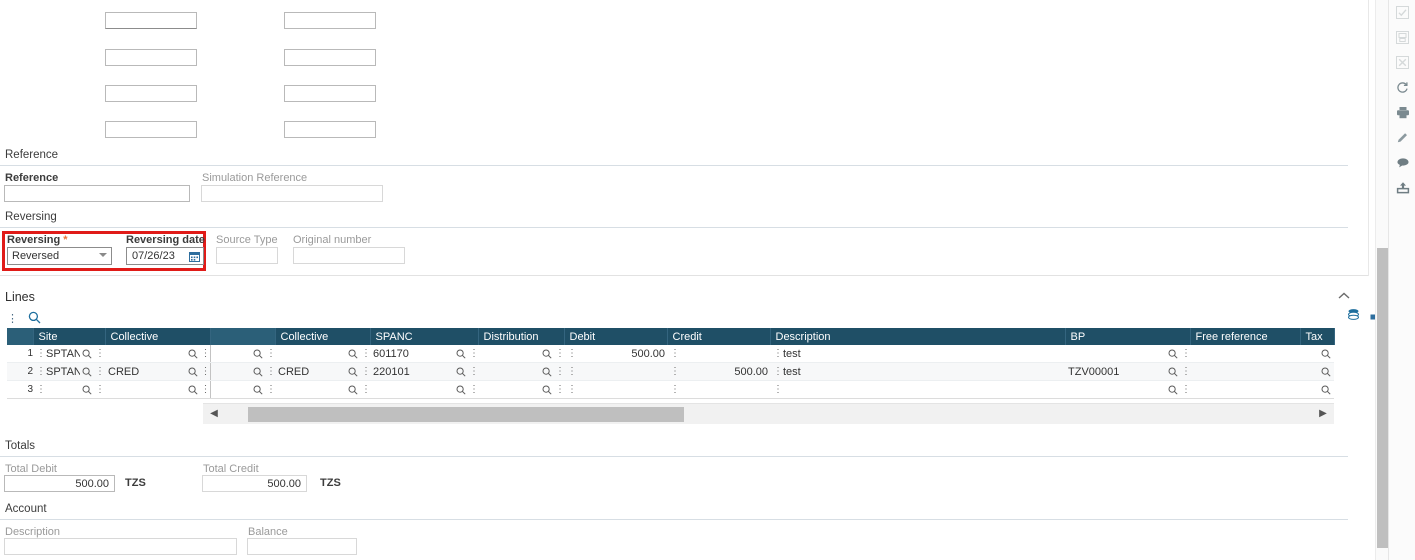 This screenshot has width=1415, height=560. What do you see at coordinates (1402, 112) in the screenshot?
I see `print-icon` at bounding box center [1402, 112].